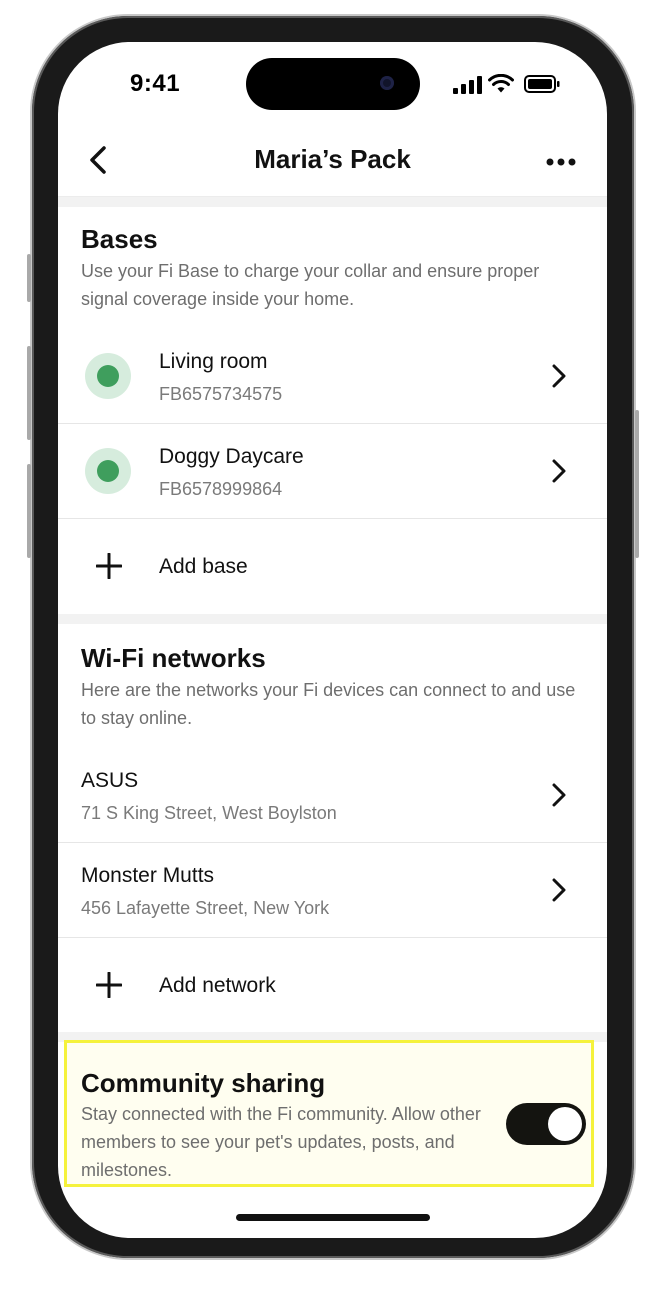  What do you see at coordinates (565, 1124) in the screenshot?
I see `toggle-knob` at bounding box center [565, 1124].